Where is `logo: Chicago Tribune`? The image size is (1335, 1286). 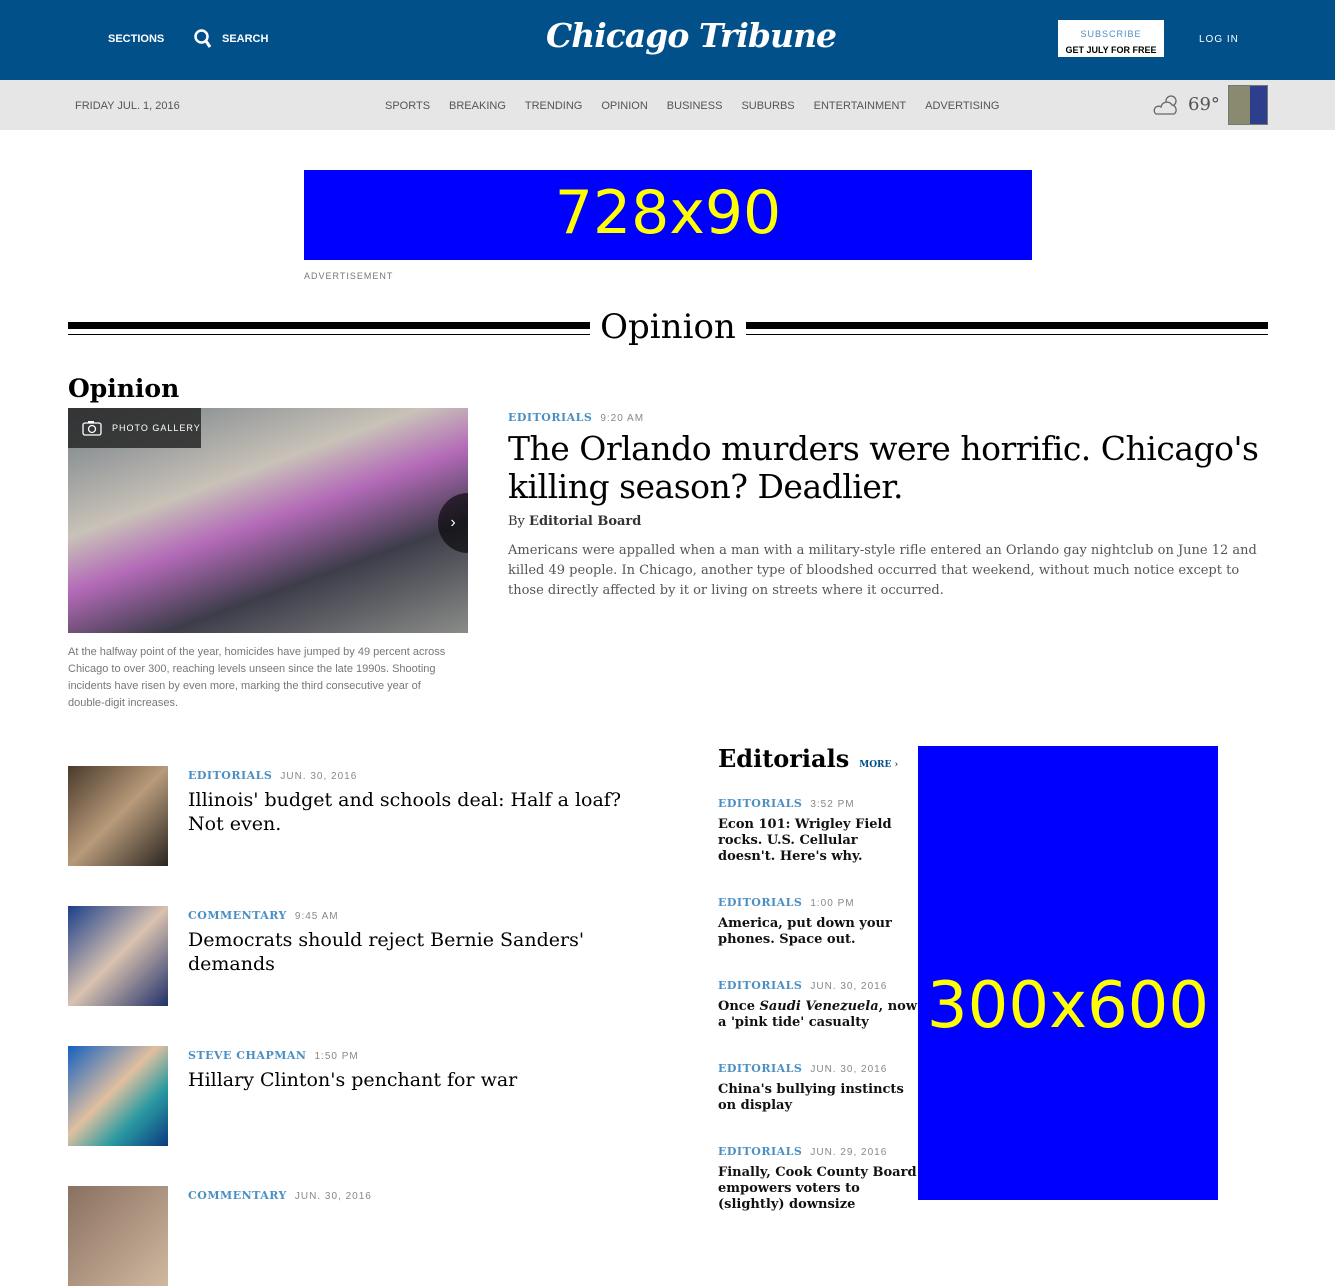
logo: Chicago Tribune is located at coordinates (691, 35).